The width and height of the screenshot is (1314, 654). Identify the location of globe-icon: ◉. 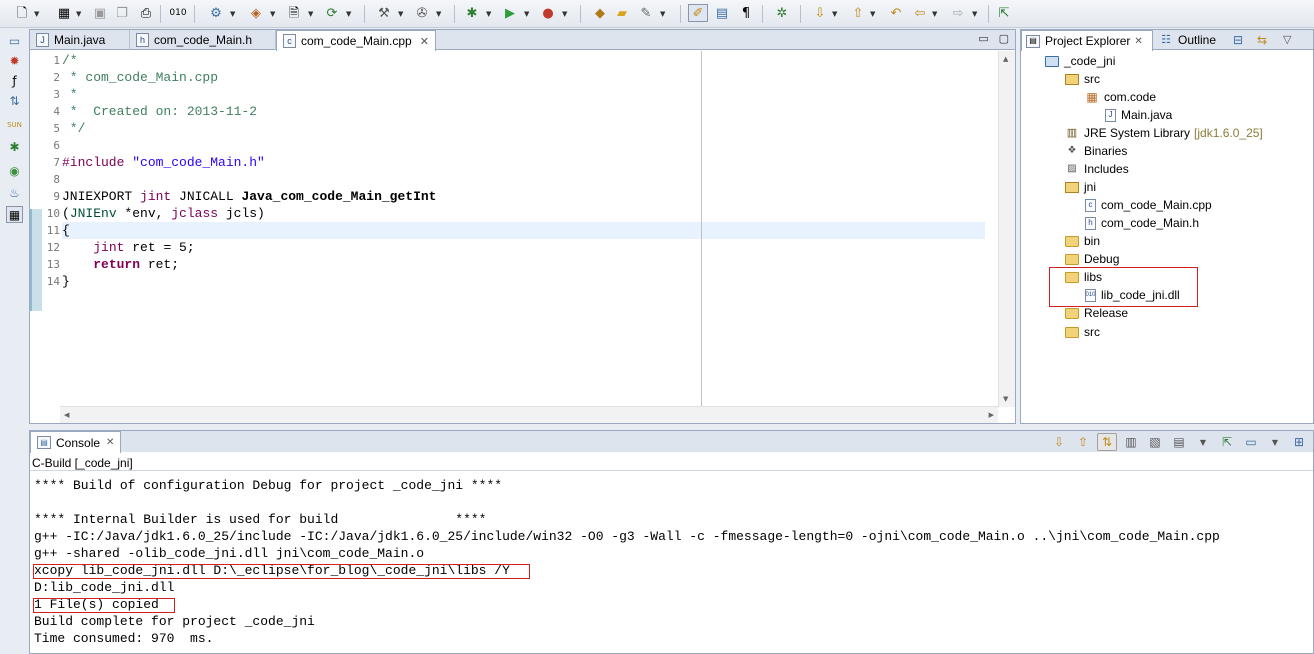
(14, 170).